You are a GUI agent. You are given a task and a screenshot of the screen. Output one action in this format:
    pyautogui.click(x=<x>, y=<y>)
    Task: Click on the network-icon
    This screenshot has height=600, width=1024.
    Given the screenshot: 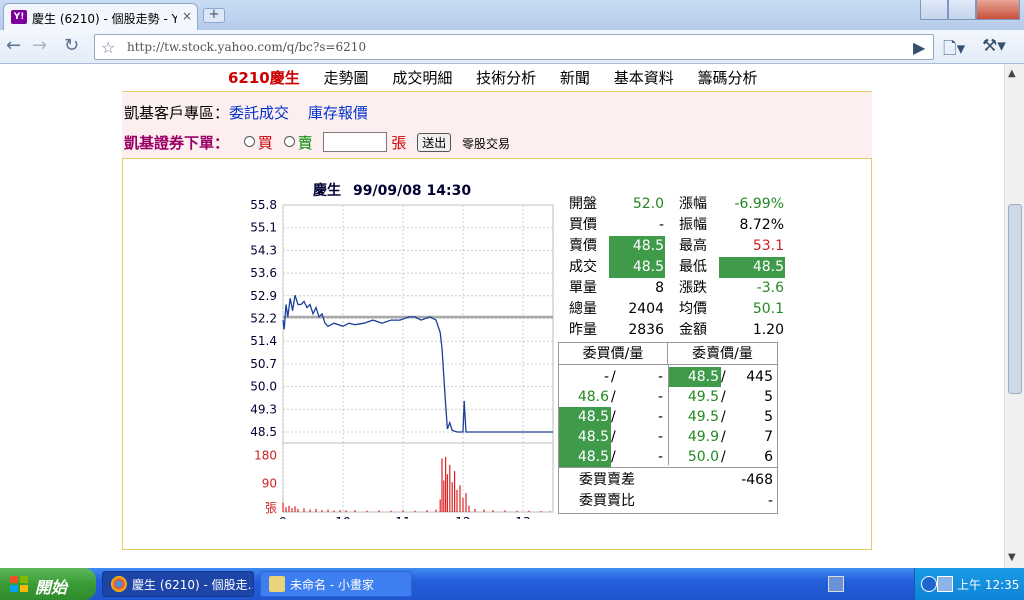 What is the action you would take?
    pyautogui.click(x=945, y=584)
    